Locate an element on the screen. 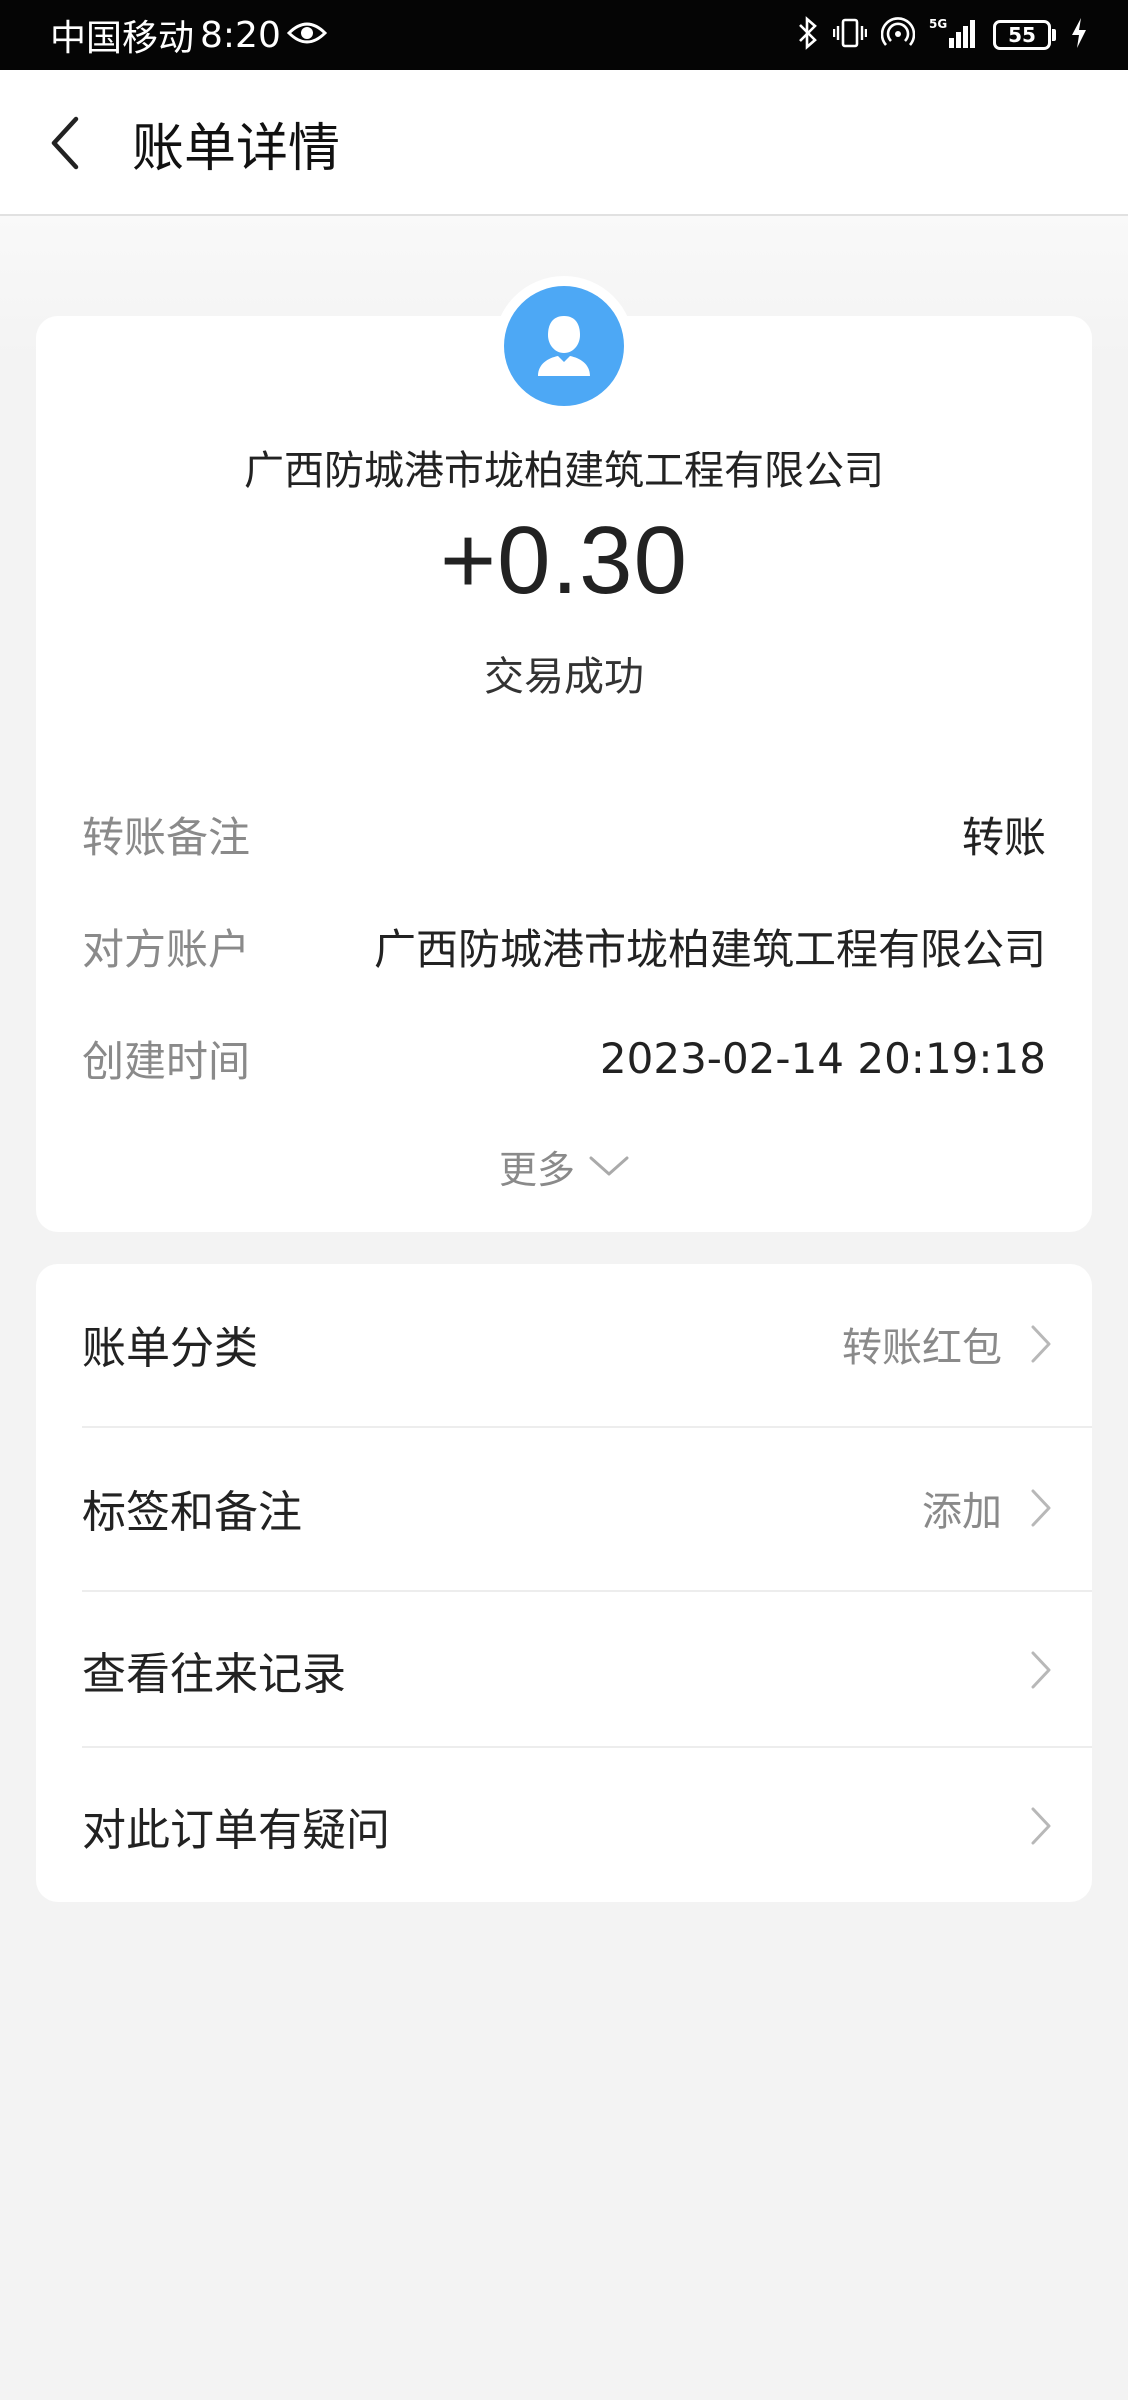  back-button is located at coordinates (66, 143).